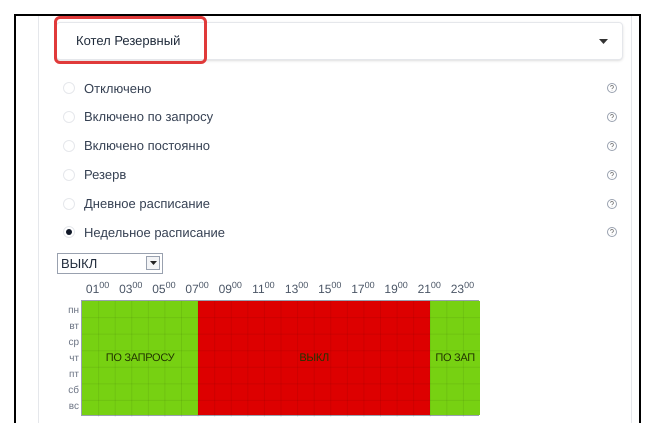 This screenshot has height=423, width=655. I want to click on hour-label: 09$^{00}$, so click(230, 289).